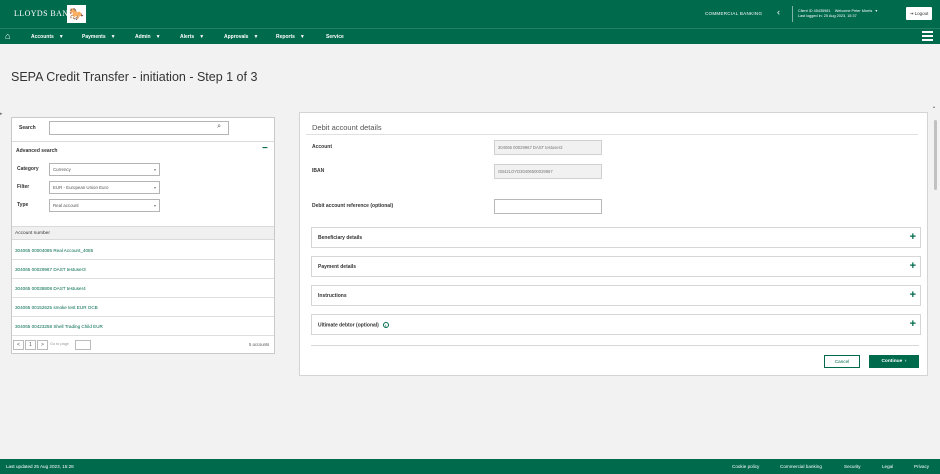  Describe the element at coordinates (23, 205) in the screenshot. I see `type-label: Type` at that location.